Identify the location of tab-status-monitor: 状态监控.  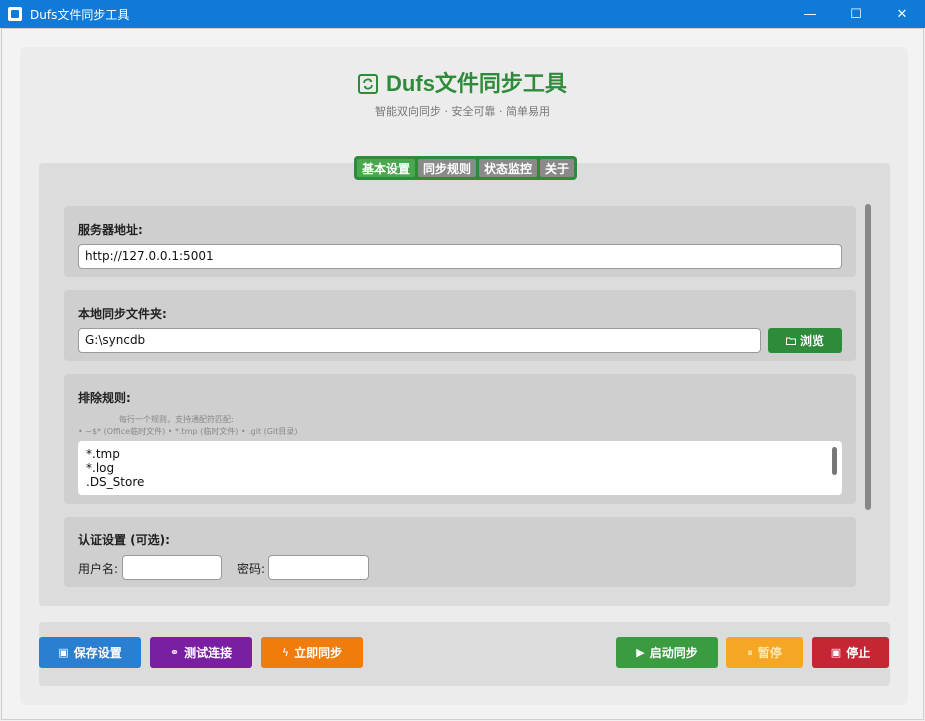
(508, 168).